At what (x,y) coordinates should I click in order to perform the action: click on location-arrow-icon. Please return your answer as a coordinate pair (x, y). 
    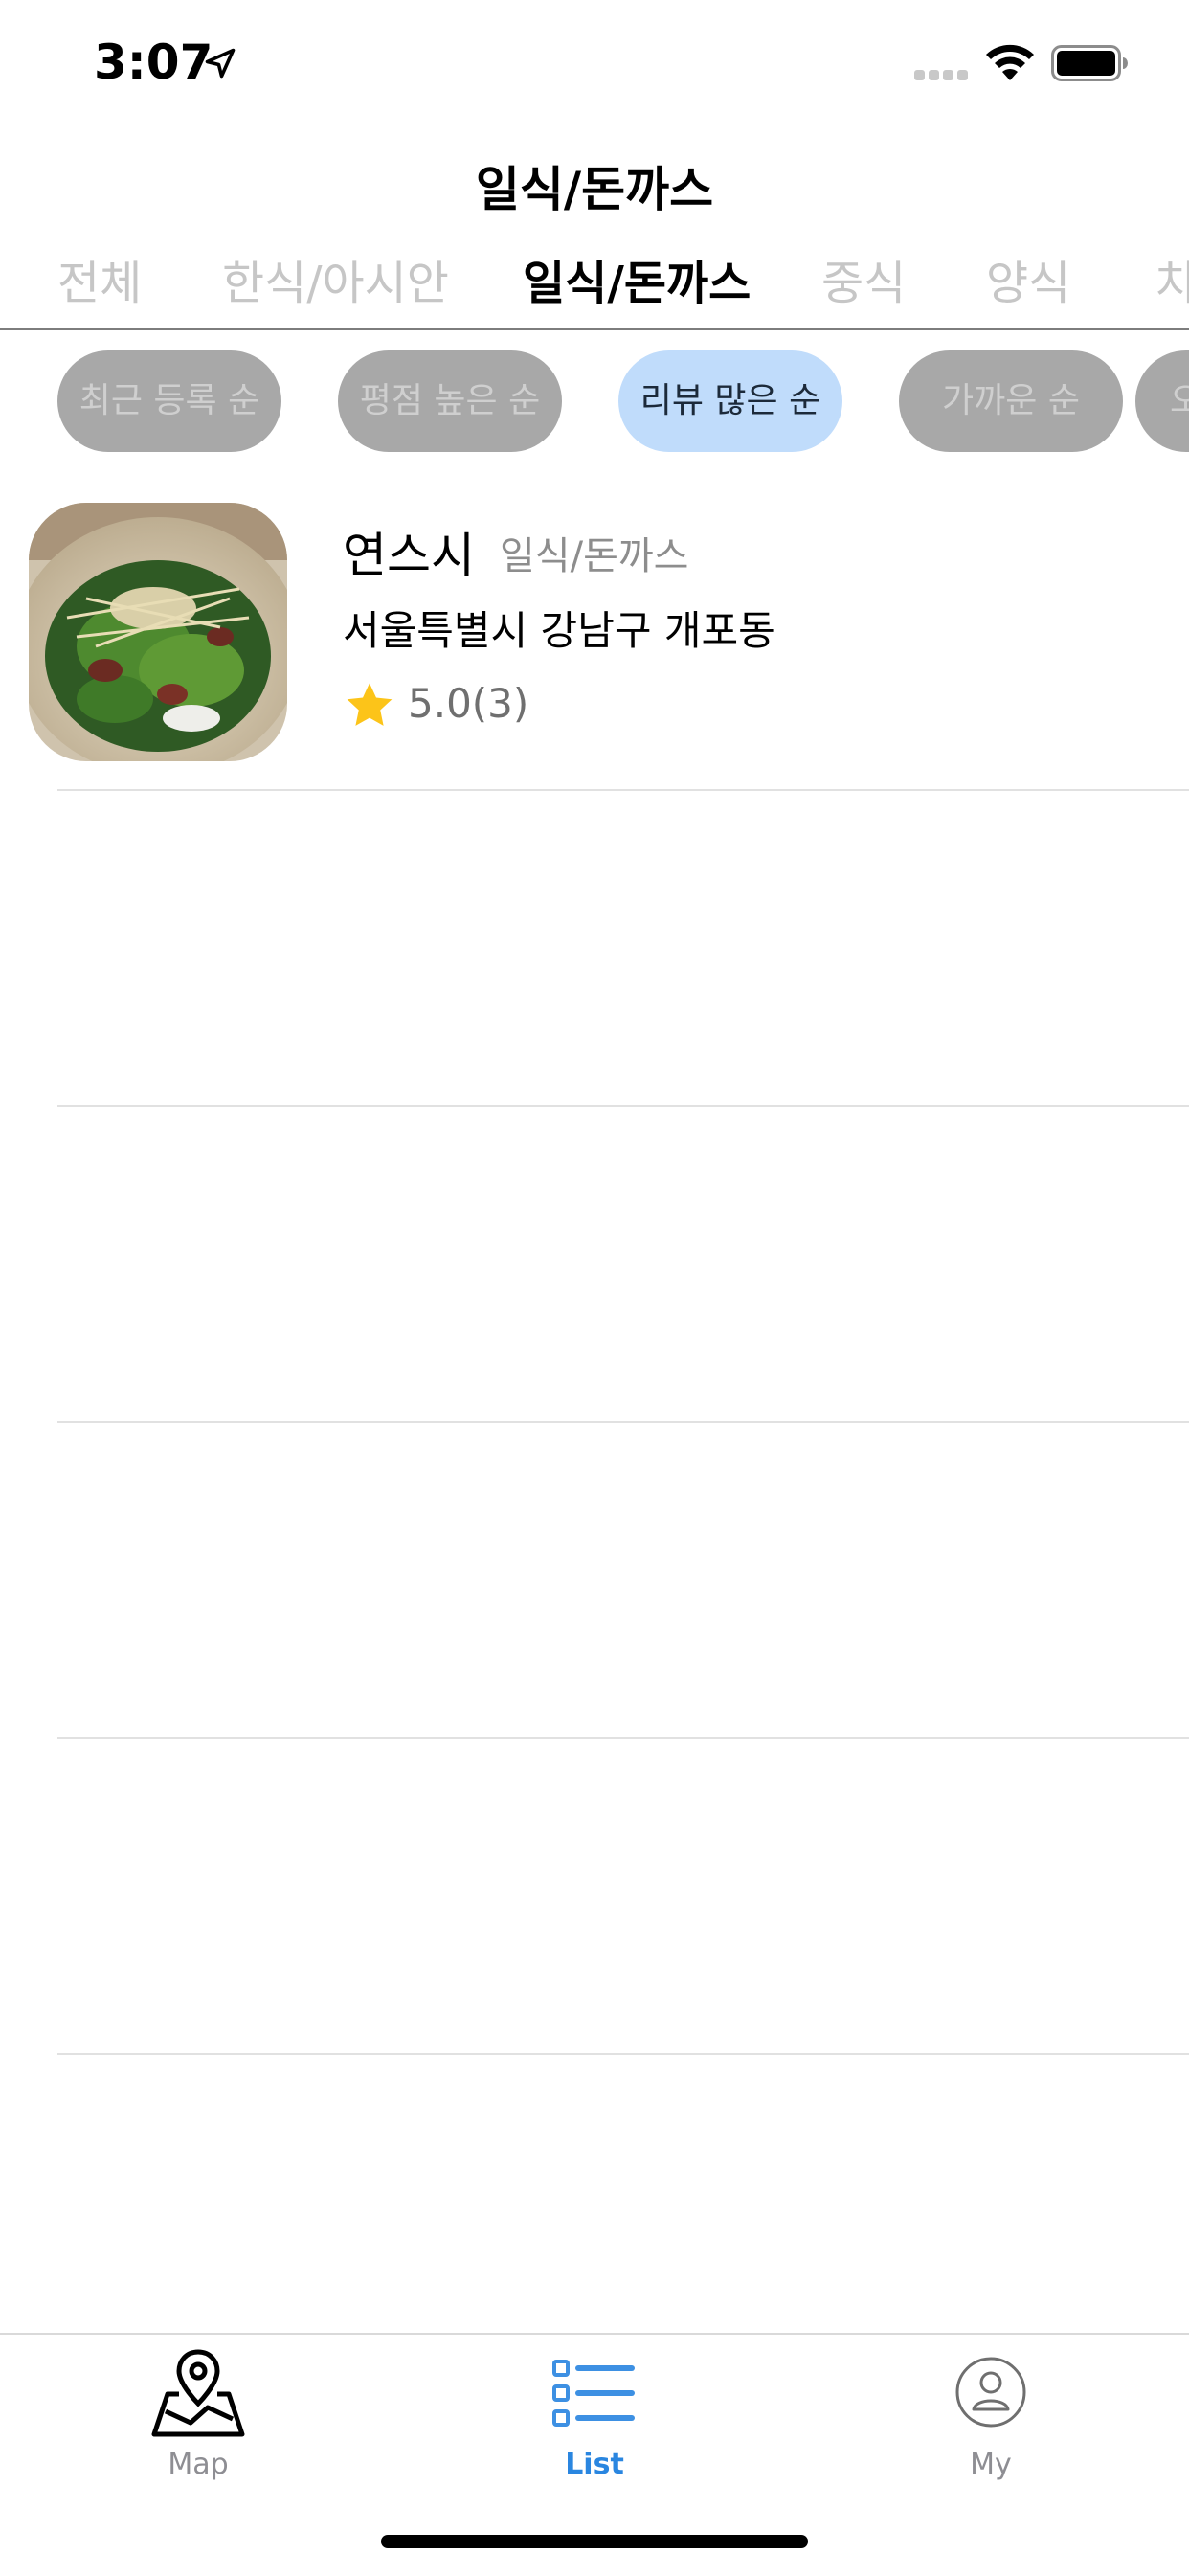
    Looking at the image, I should click on (220, 64).